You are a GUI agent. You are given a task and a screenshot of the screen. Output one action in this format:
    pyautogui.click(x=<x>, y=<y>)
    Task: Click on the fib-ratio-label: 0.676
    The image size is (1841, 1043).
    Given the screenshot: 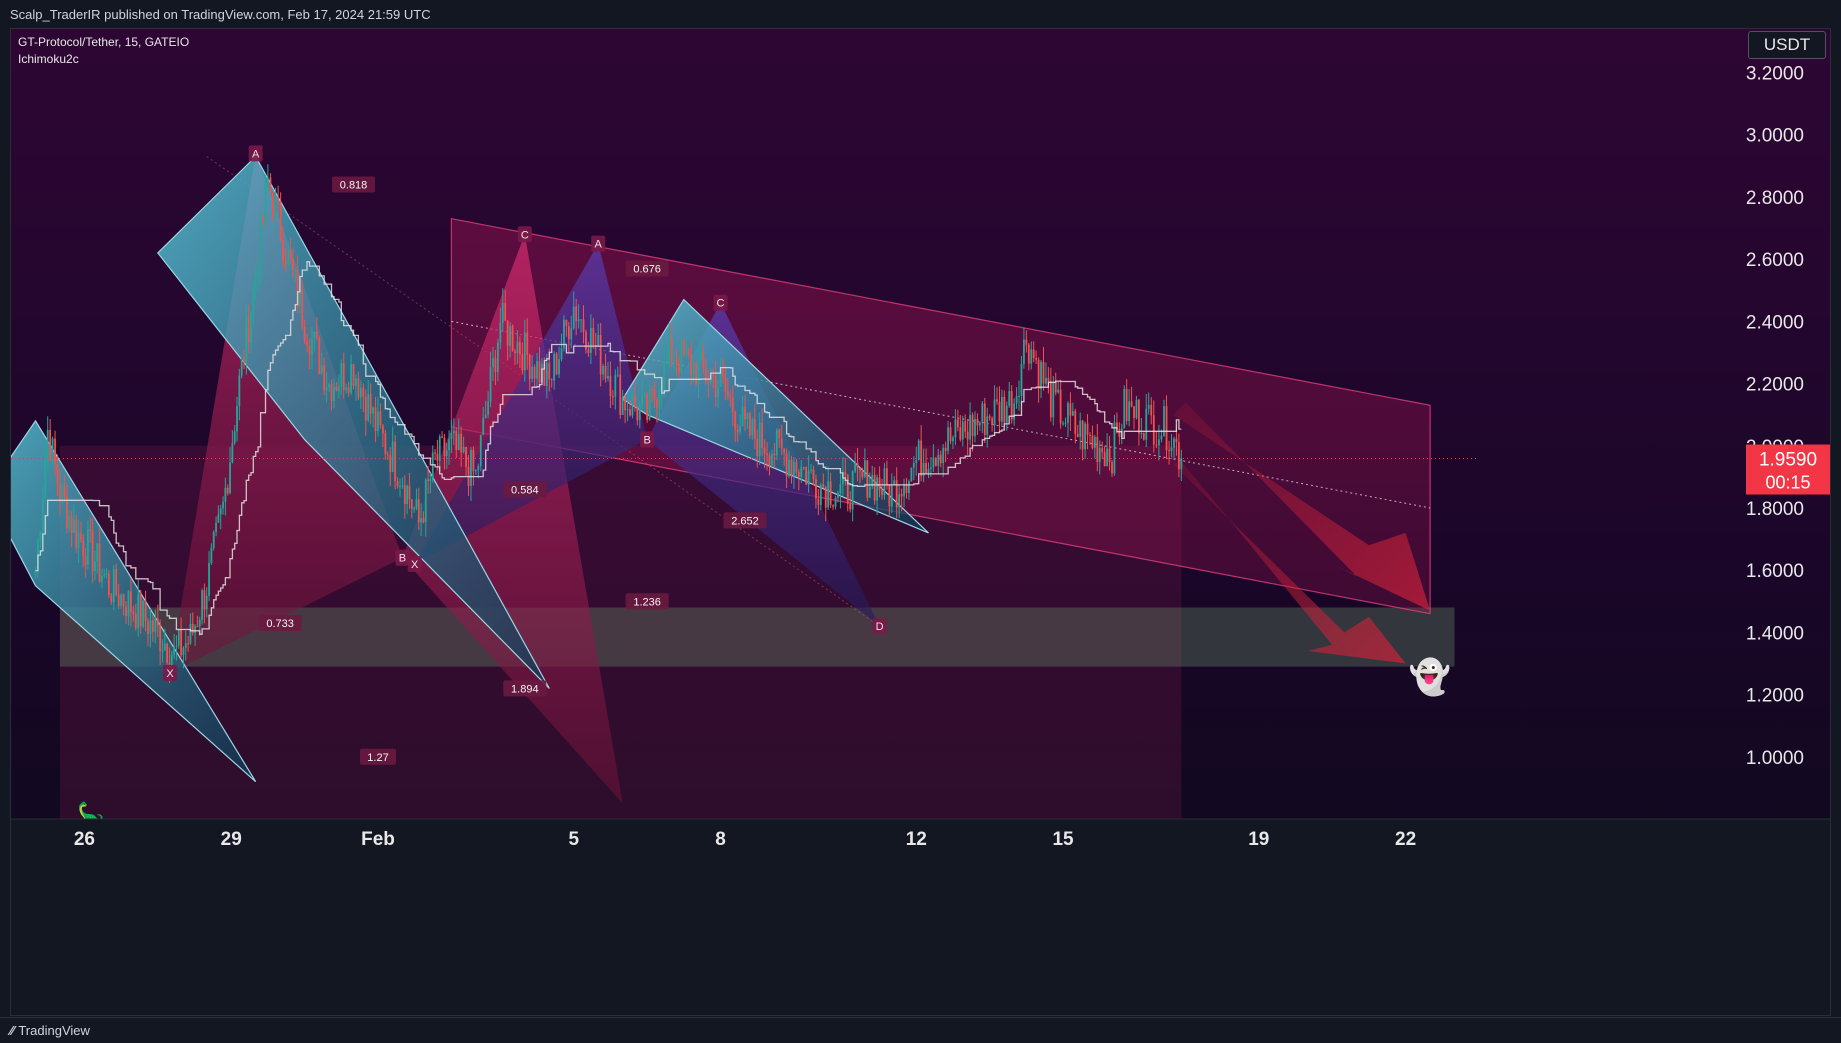 What is the action you would take?
    pyautogui.click(x=647, y=269)
    